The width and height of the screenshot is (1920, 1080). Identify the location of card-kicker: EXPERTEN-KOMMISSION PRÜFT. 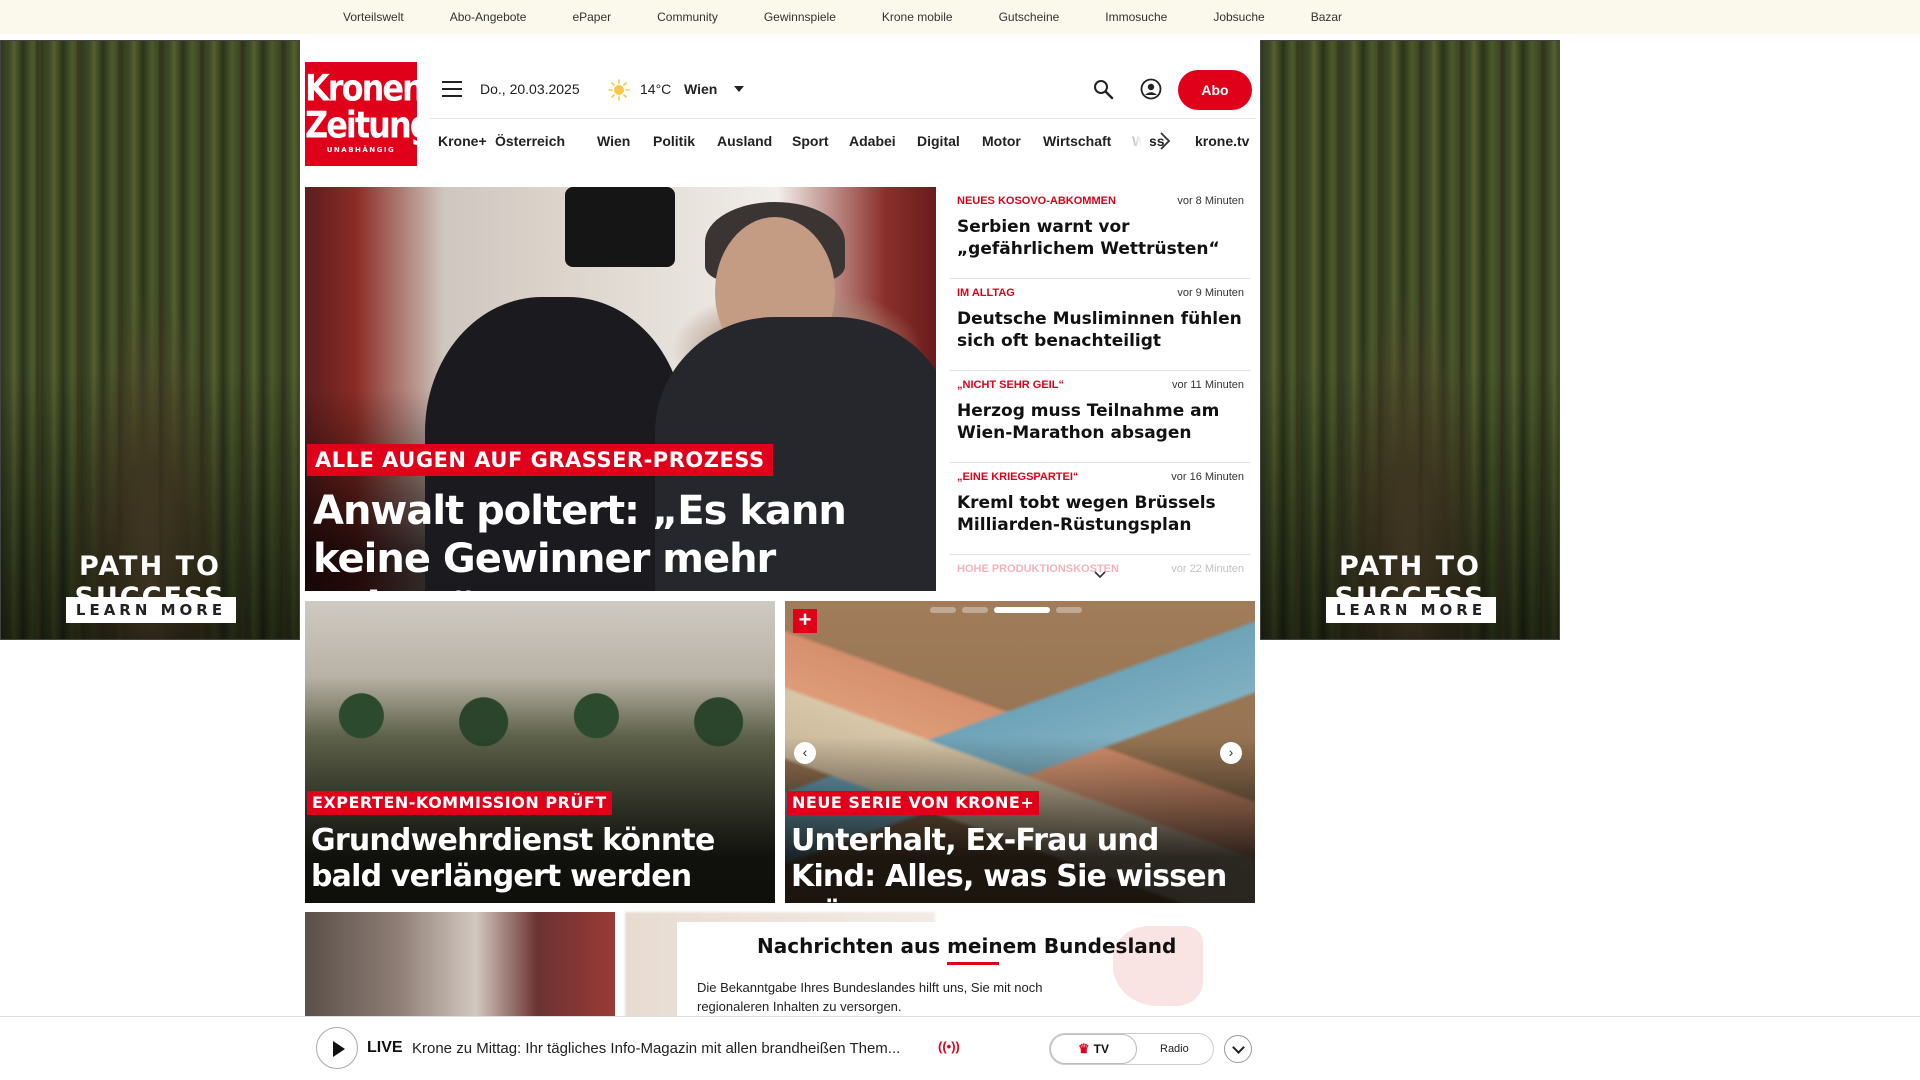
(459, 803).